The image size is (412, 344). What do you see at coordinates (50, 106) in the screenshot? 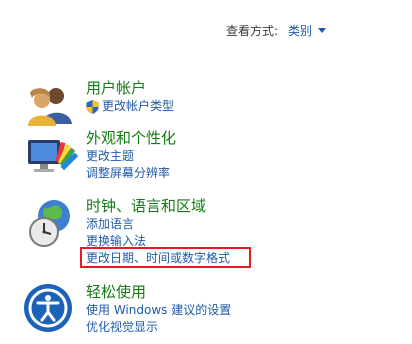
I see `users-icon` at bounding box center [50, 106].